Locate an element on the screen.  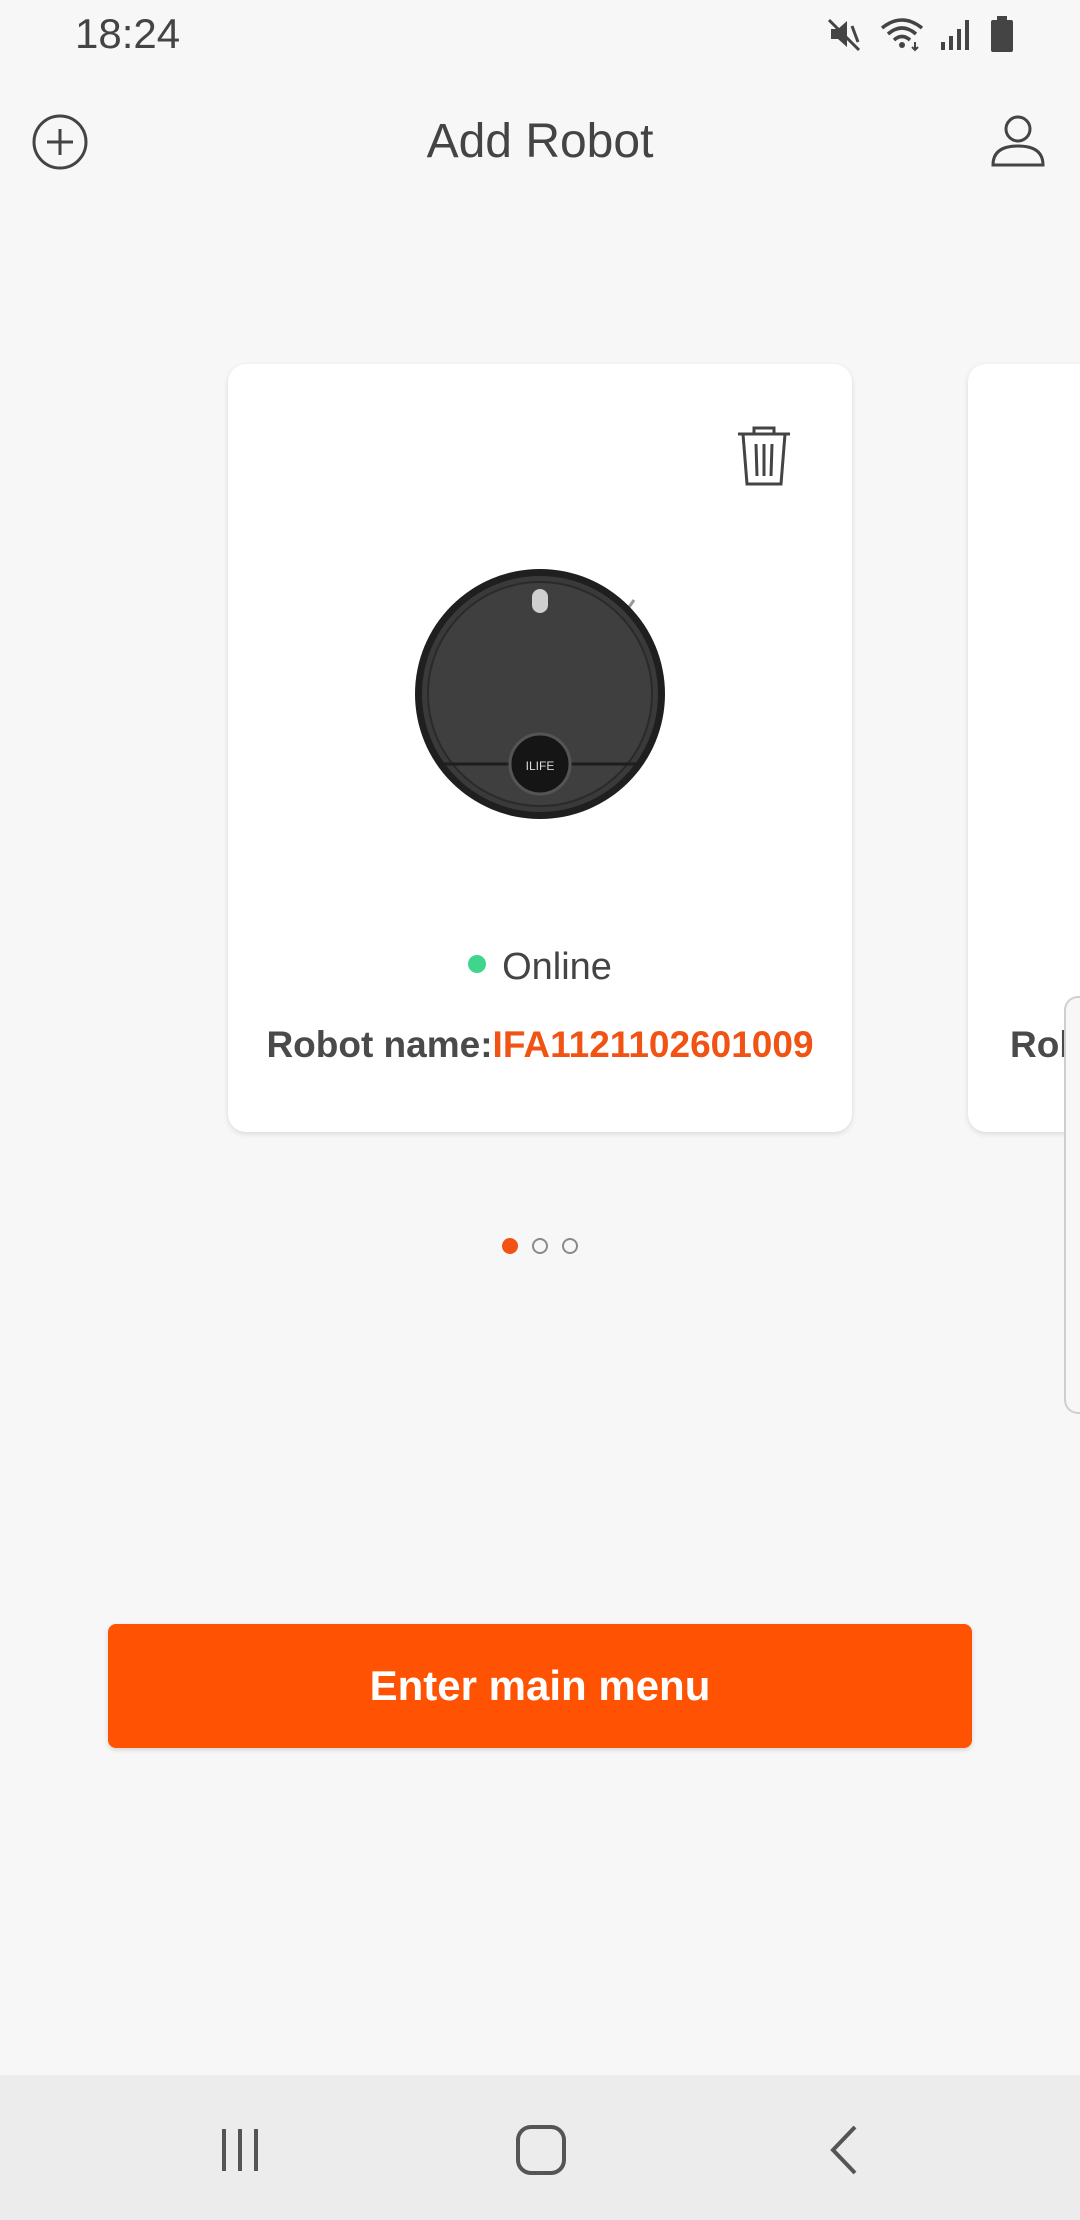
robot-brand: ILIFE is located at coordinates (540, 766).